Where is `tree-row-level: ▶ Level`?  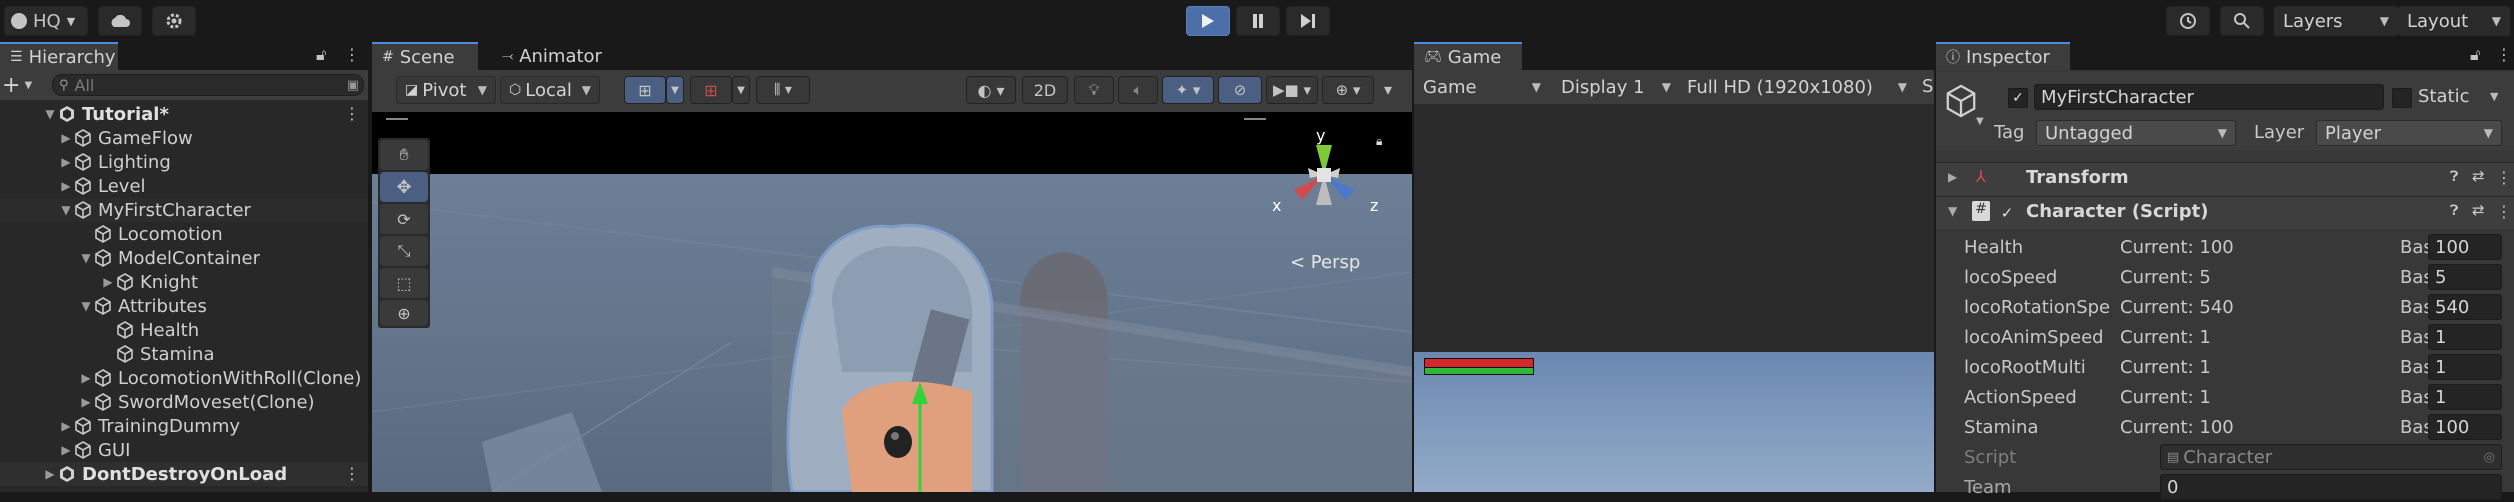
tree-row-level: ▶ Level is located at coordinates (184, 186).